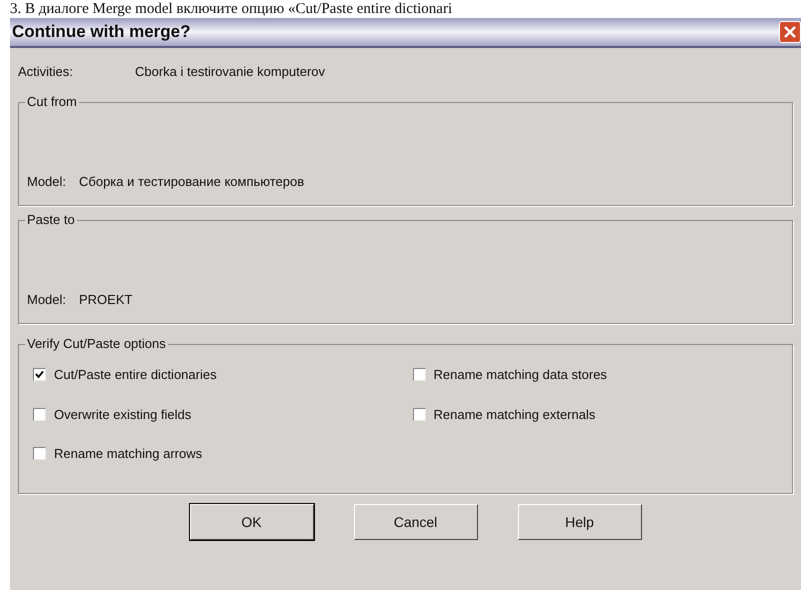 This screenshot has height=590, width=801. Describe the element at coordinates (100, 32) in the screenshot. I see `window-title: Continue with merge?` at that location.